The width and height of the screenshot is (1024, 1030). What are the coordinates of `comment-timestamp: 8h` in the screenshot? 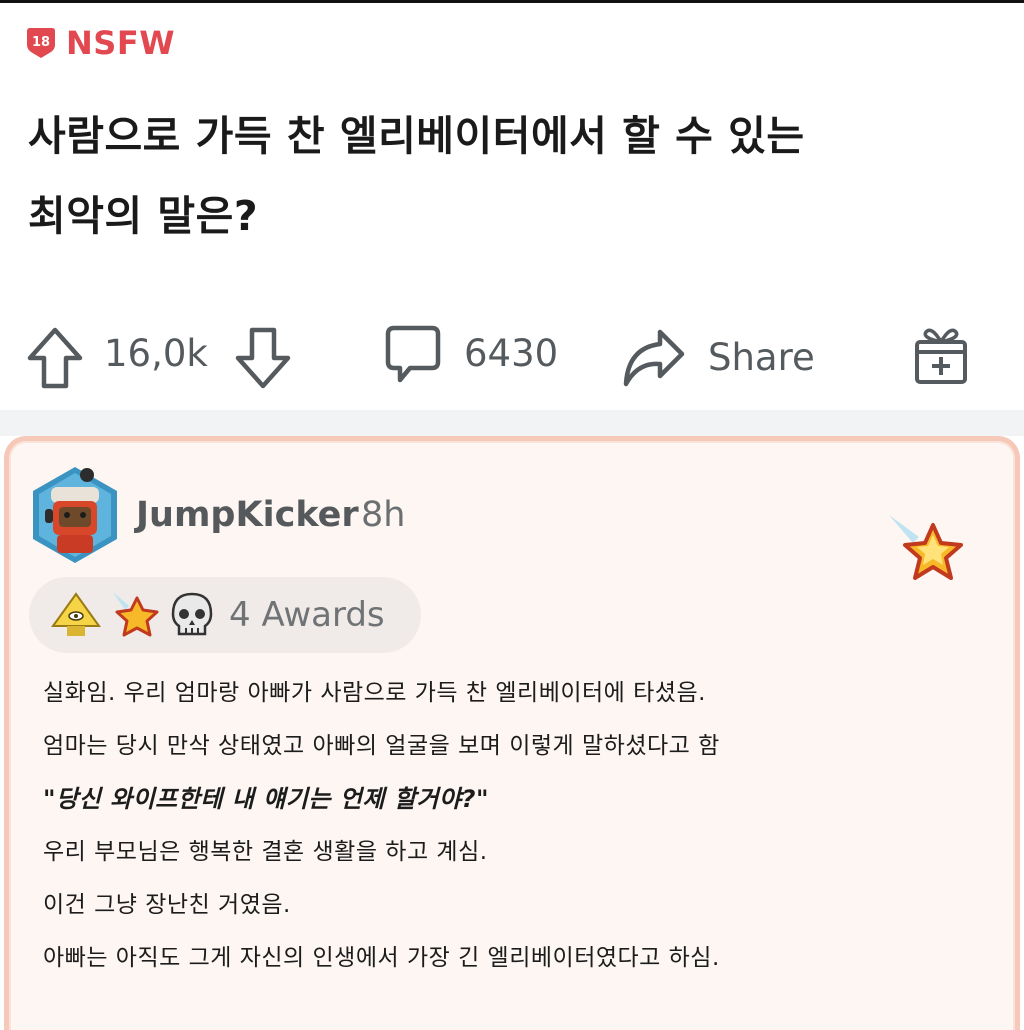 It's located at (383, 515).